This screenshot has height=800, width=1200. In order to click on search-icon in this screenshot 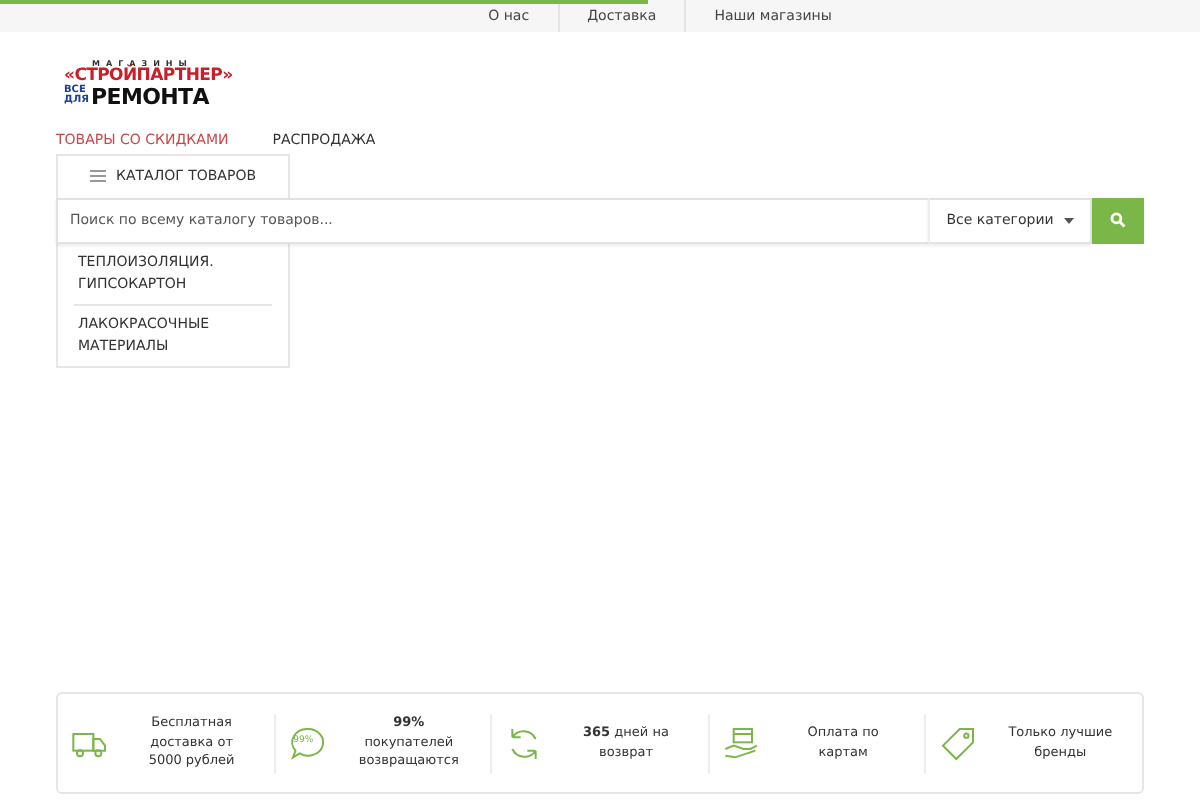, I will do `click(1118, 220)`.